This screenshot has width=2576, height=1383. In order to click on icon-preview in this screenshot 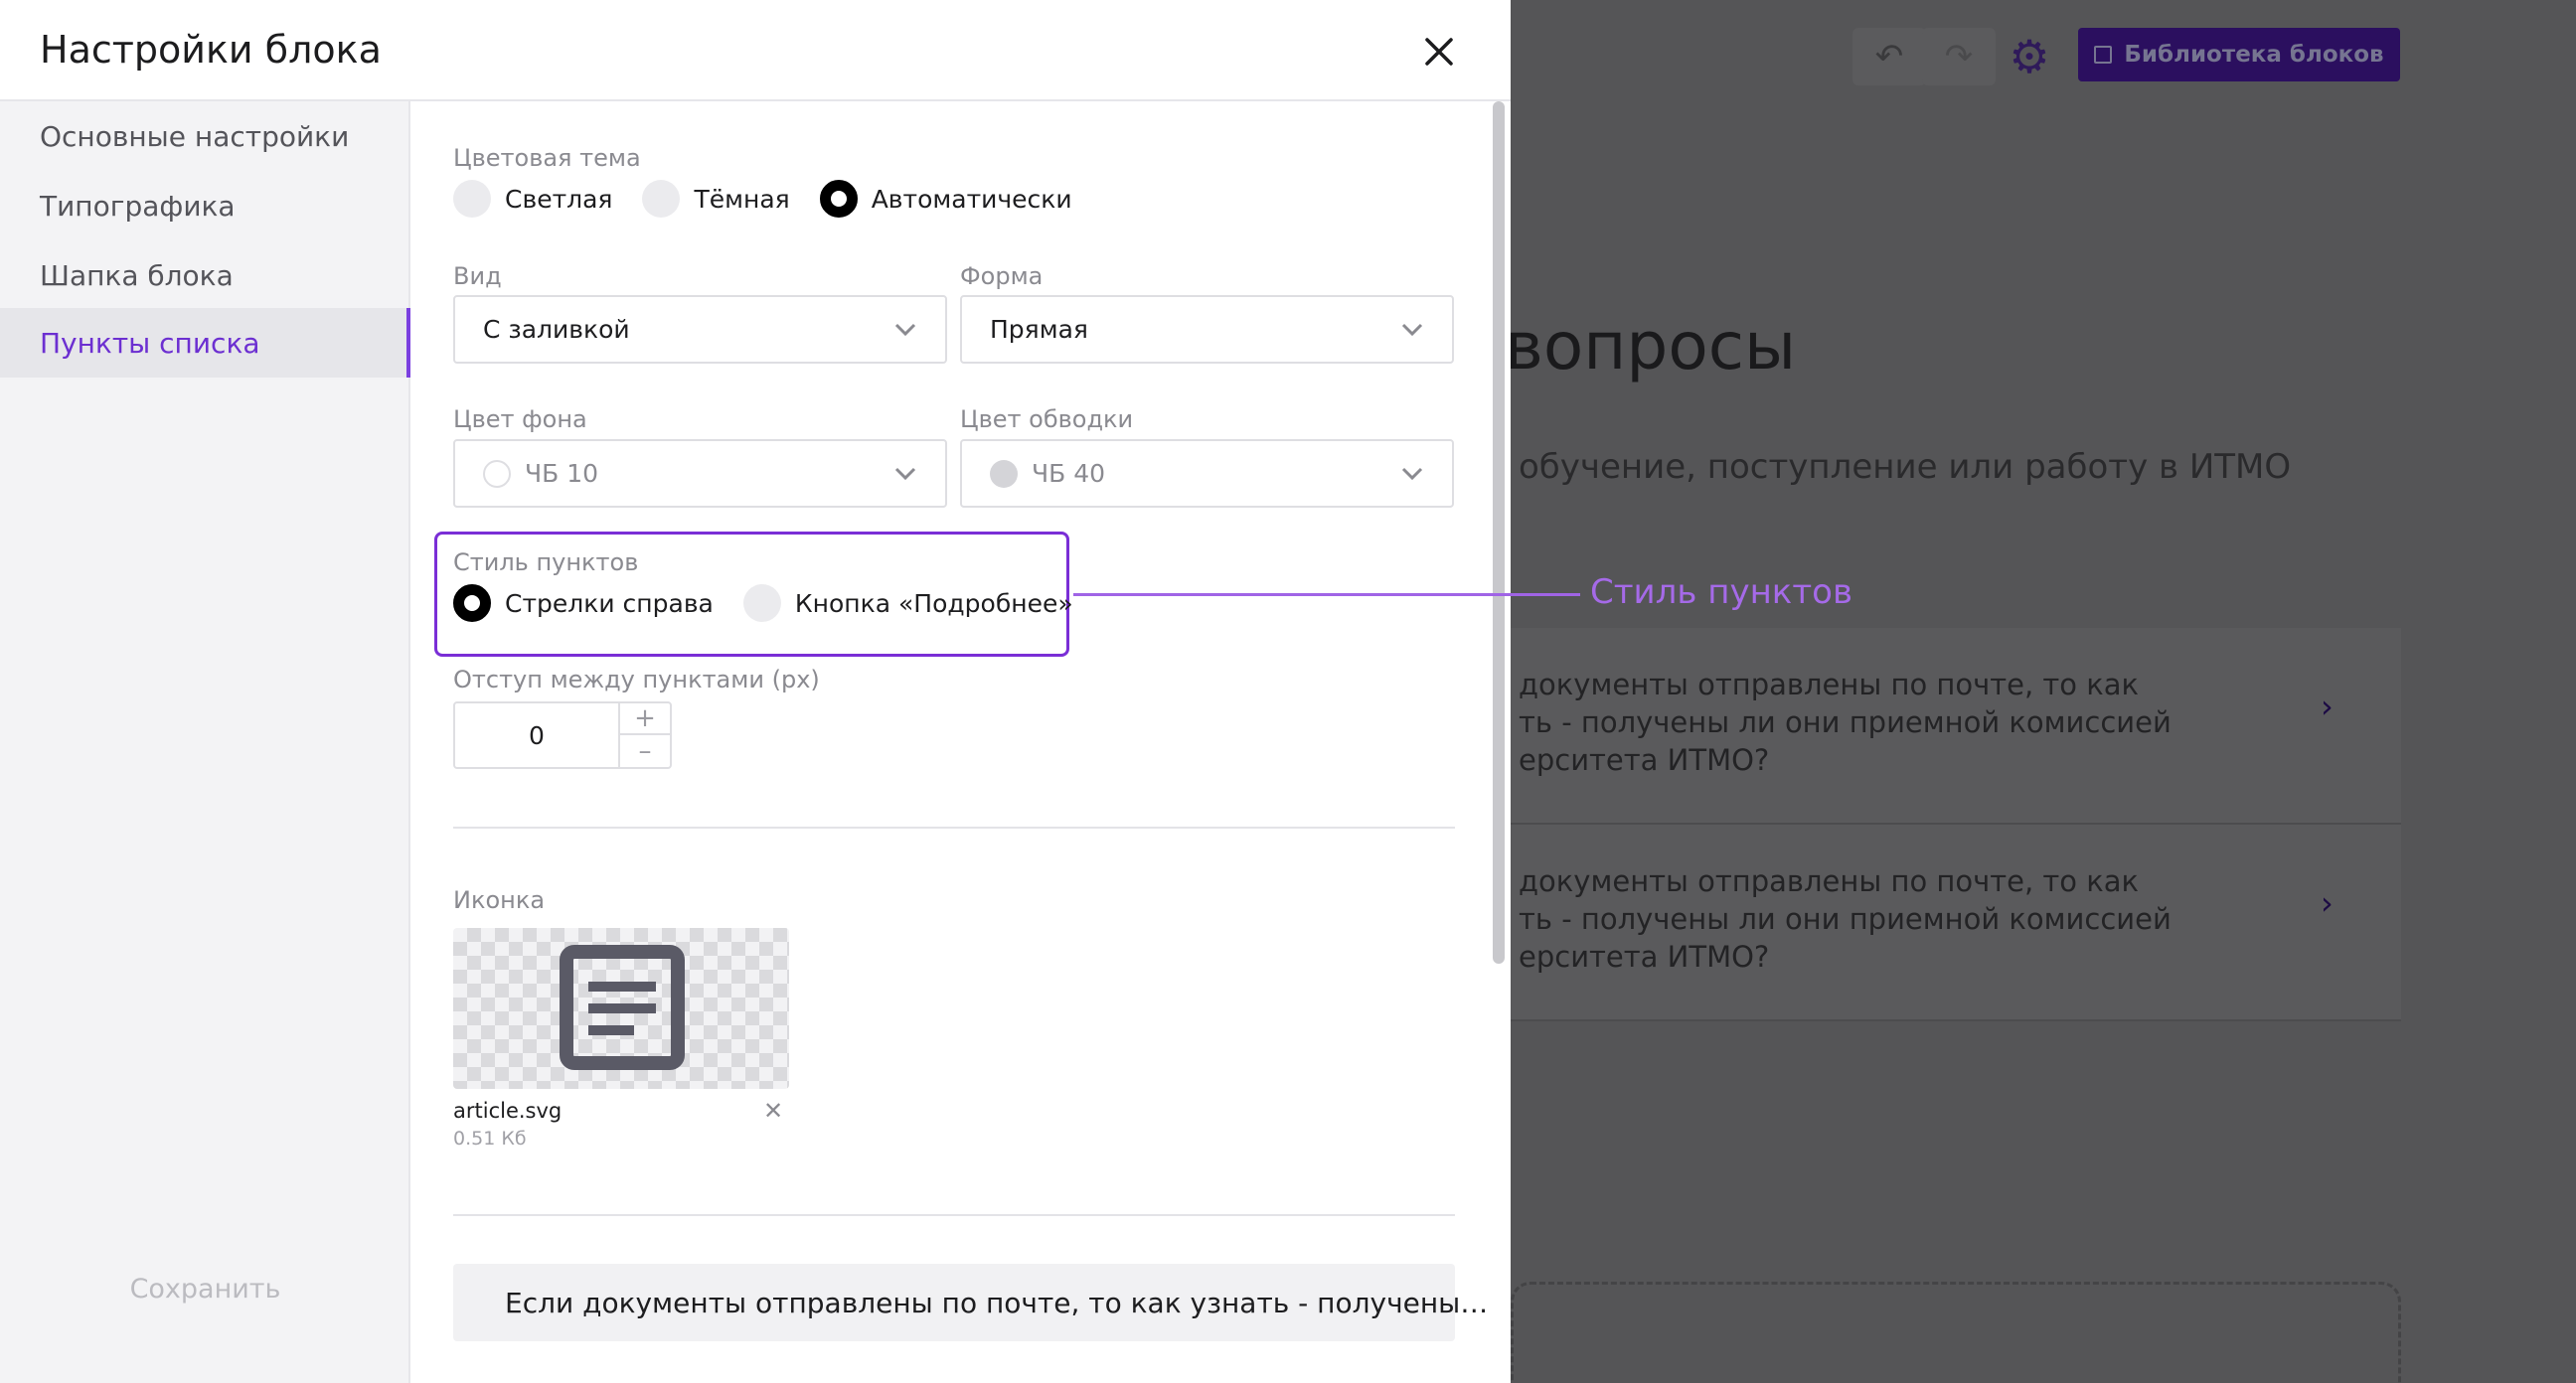, I will do `click(621, 1008)`.